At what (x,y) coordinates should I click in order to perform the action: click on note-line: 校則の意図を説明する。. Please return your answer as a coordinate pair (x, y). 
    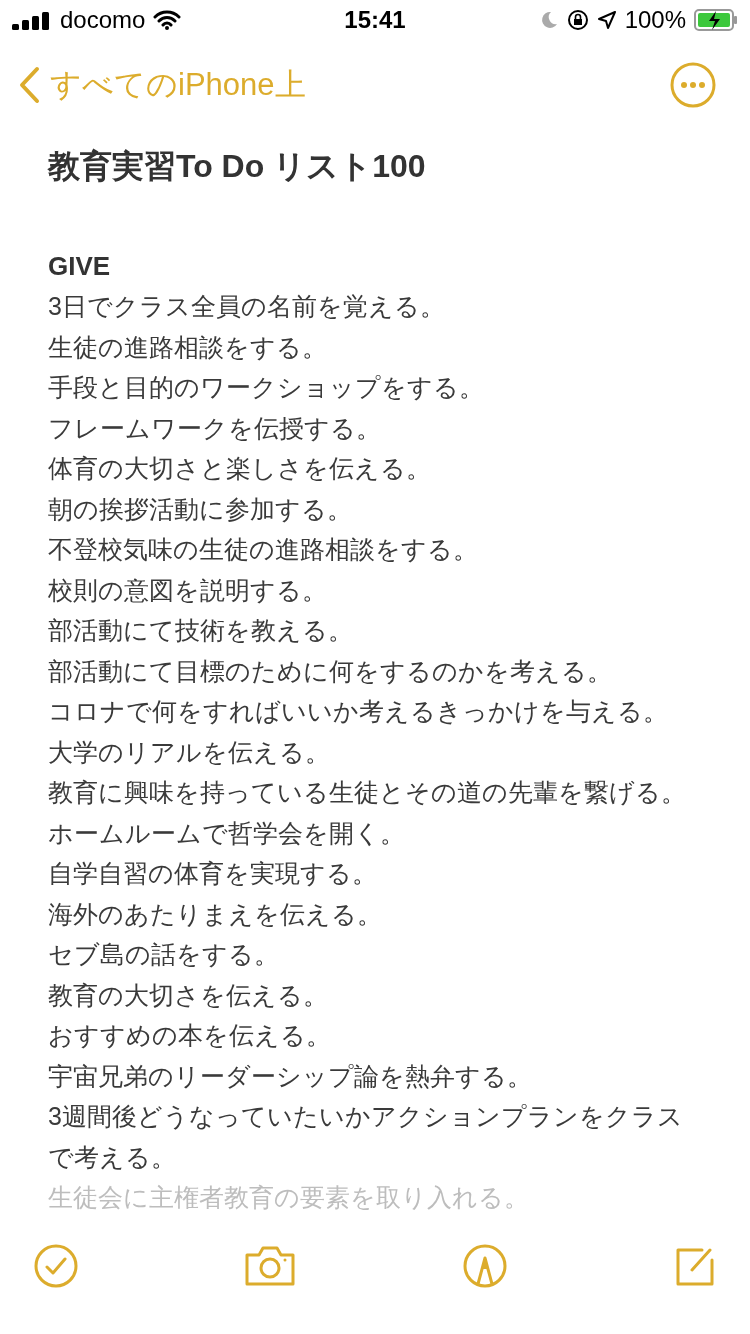
    Looking at the image, I should click on (188, 590).